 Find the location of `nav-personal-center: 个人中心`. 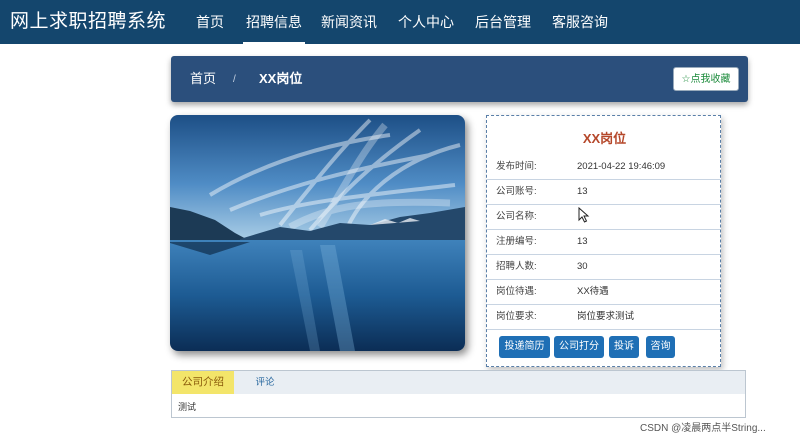

nav-personal-center: 个人中心 is located at coordinates (426, 22).